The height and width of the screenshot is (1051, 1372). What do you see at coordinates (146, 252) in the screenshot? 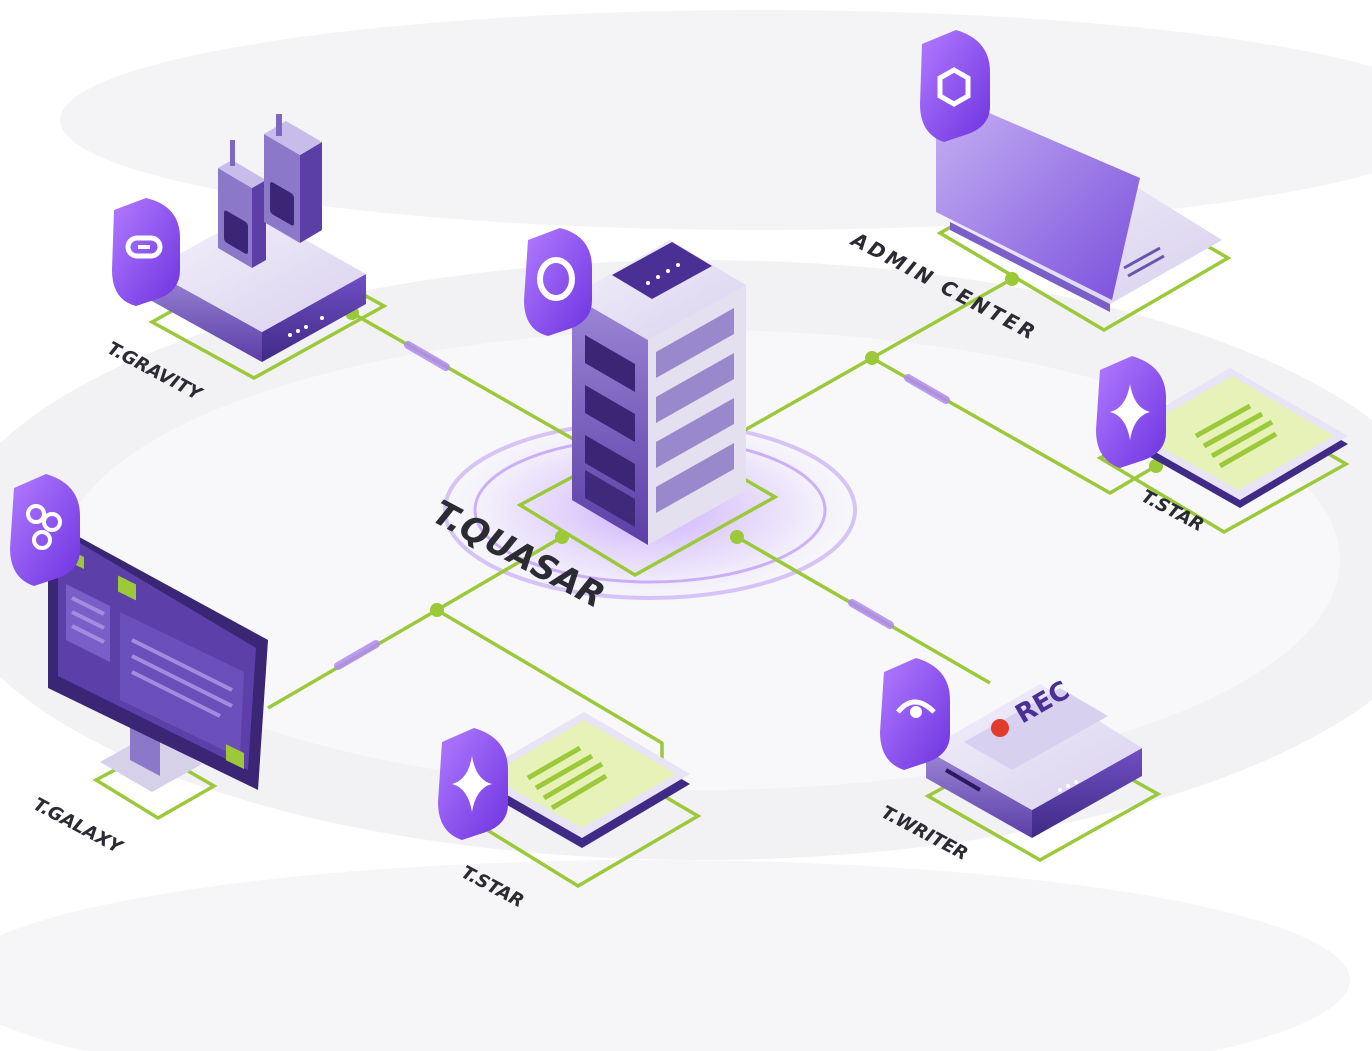
I see `link-icon` at bounding box center [146, 252].